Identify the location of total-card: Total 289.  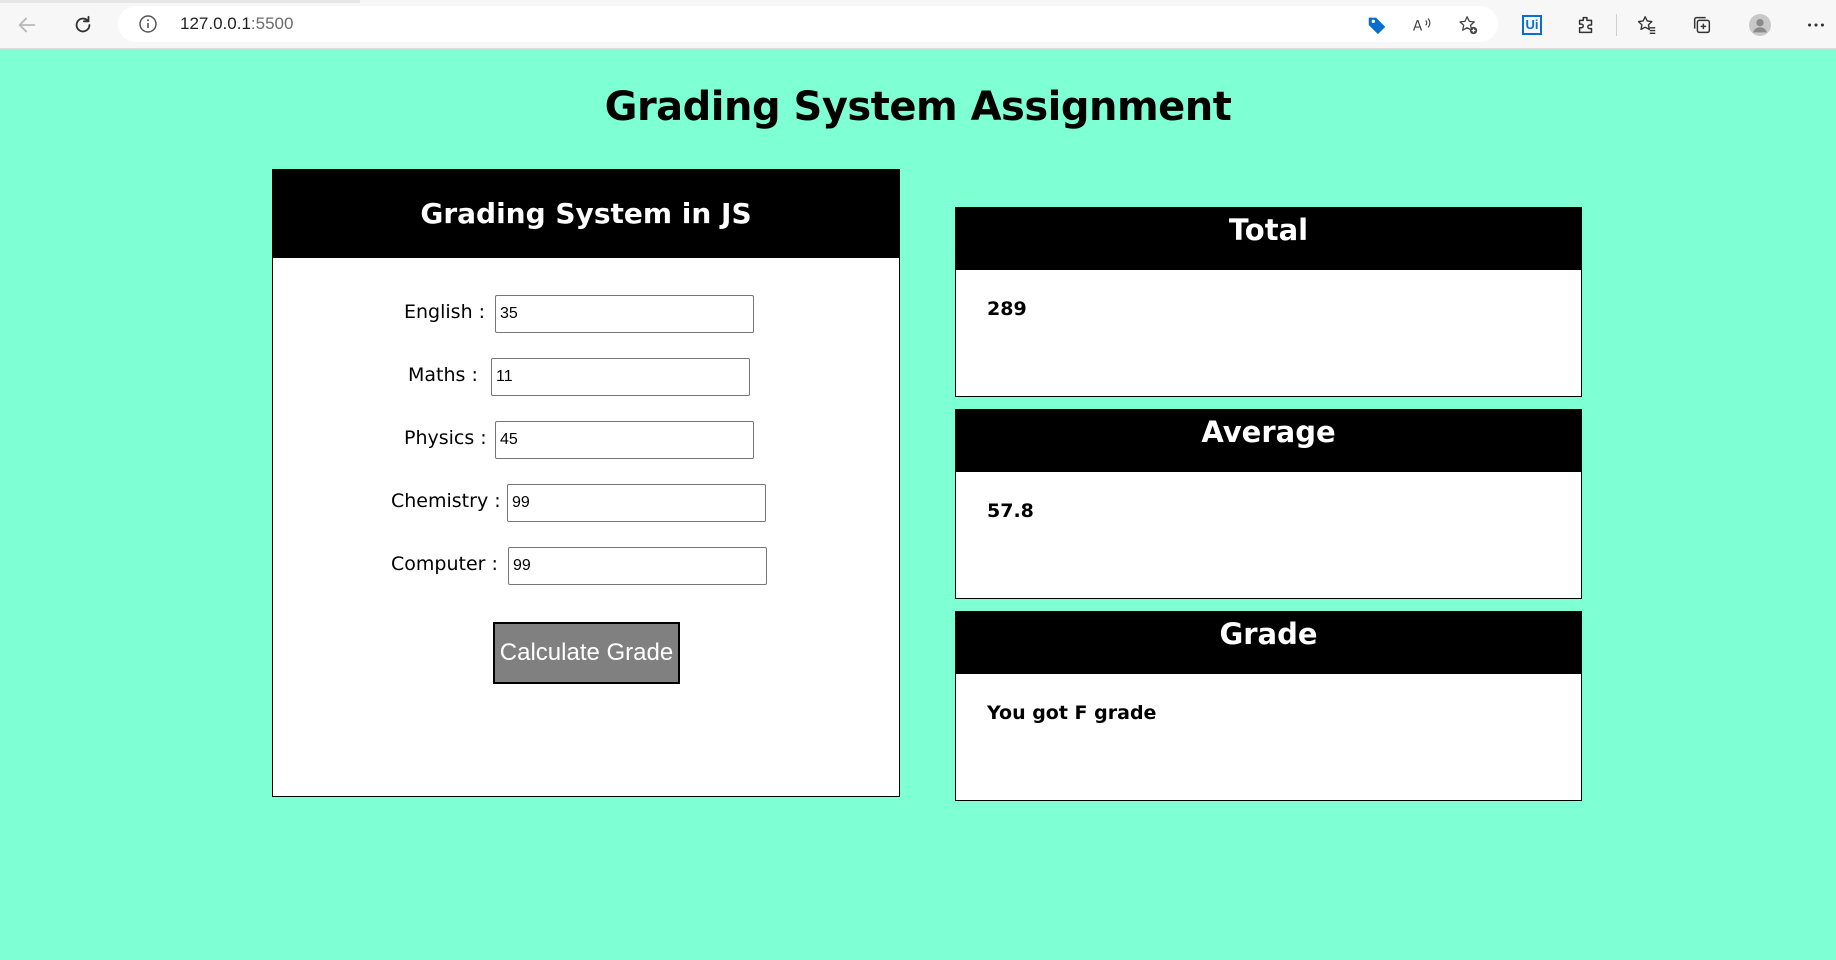
(1268, 302).